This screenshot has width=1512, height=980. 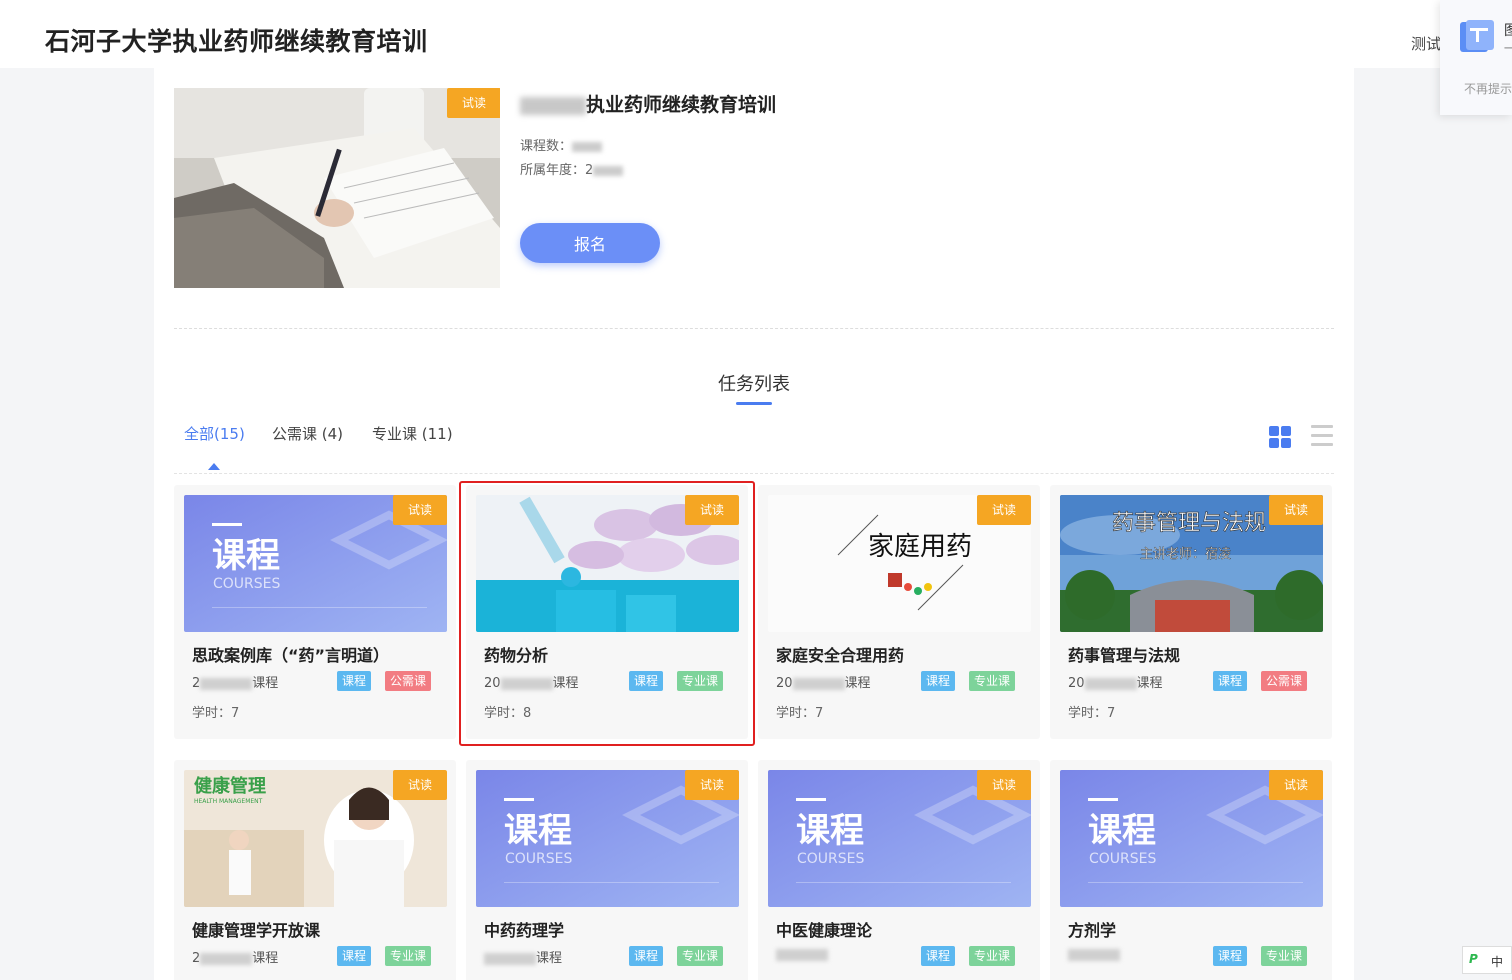 What do you see at coordinates (236, 41) in the screenshot?
I see `site-title: 石河子大学执业药师继续教育培训` at bounding box center [236, 41].